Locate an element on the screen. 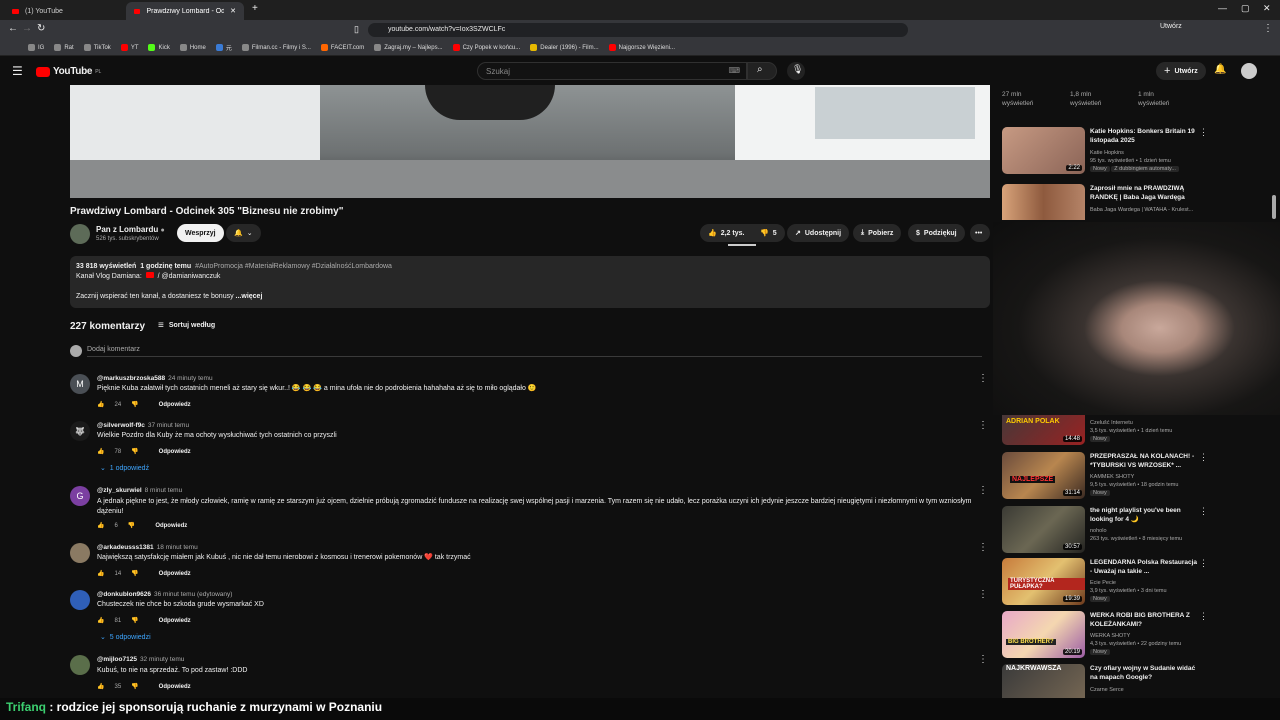 The height and width of the screenshot is (720, 1280). channel-avatar is located at coordinates (80, 234).